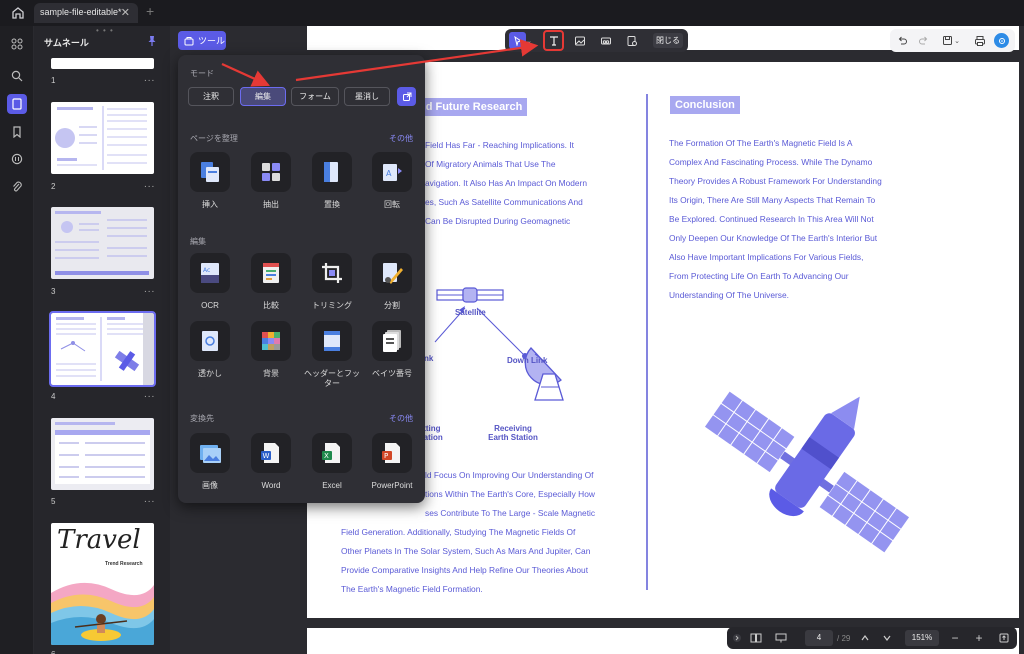 Image resolution: width=1024 pixels, height=654 pixels. I want to click on bates-number-icon, so click(392, 341).